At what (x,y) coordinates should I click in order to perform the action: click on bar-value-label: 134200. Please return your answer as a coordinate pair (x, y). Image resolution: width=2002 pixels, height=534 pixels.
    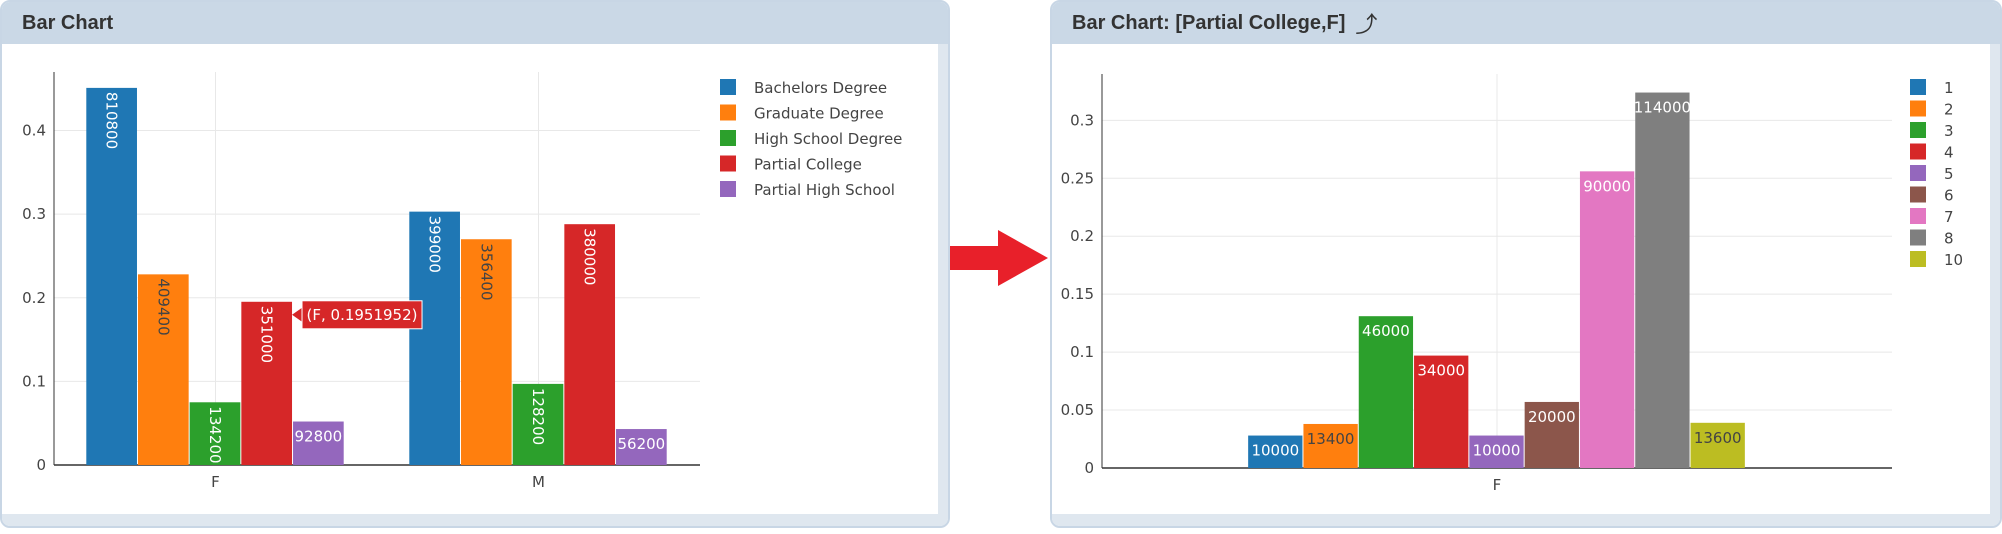
    Looking at the image, I should click on (215, 434).